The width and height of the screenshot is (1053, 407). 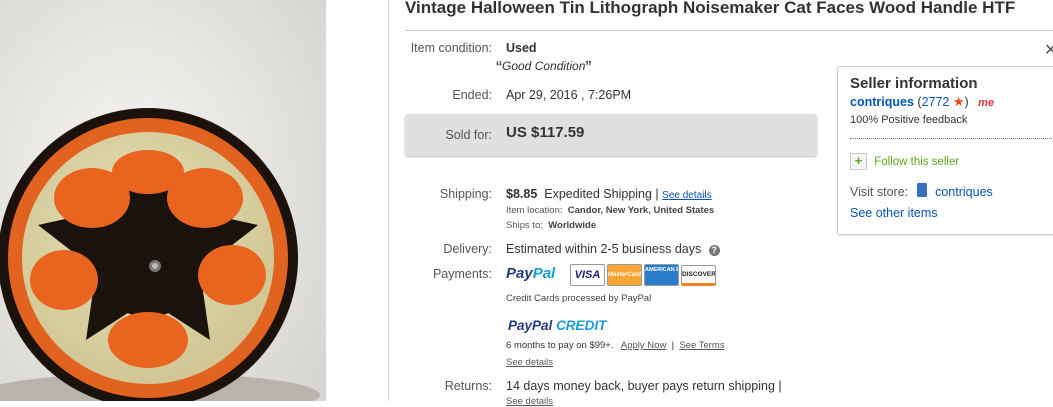 I want to click on delivery-value: Estimated within 2-5 business days, so click(x=604, y=249).